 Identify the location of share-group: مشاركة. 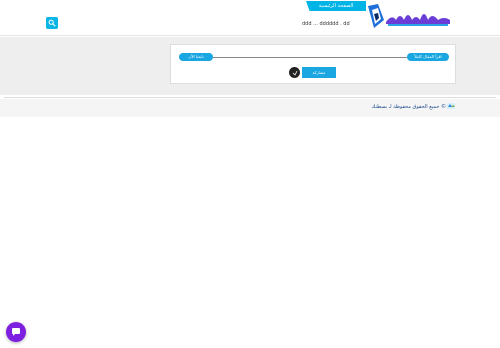
(312, 72).